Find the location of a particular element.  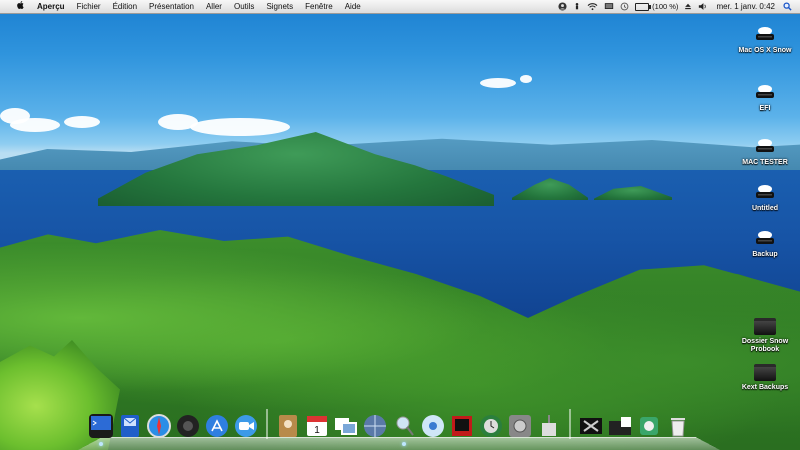

menu-aide: Aide is located at coordinates (353, 6).